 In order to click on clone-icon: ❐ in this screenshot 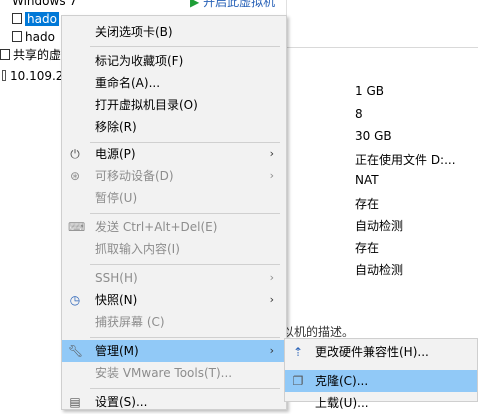, I will do `click(298, 381)`.